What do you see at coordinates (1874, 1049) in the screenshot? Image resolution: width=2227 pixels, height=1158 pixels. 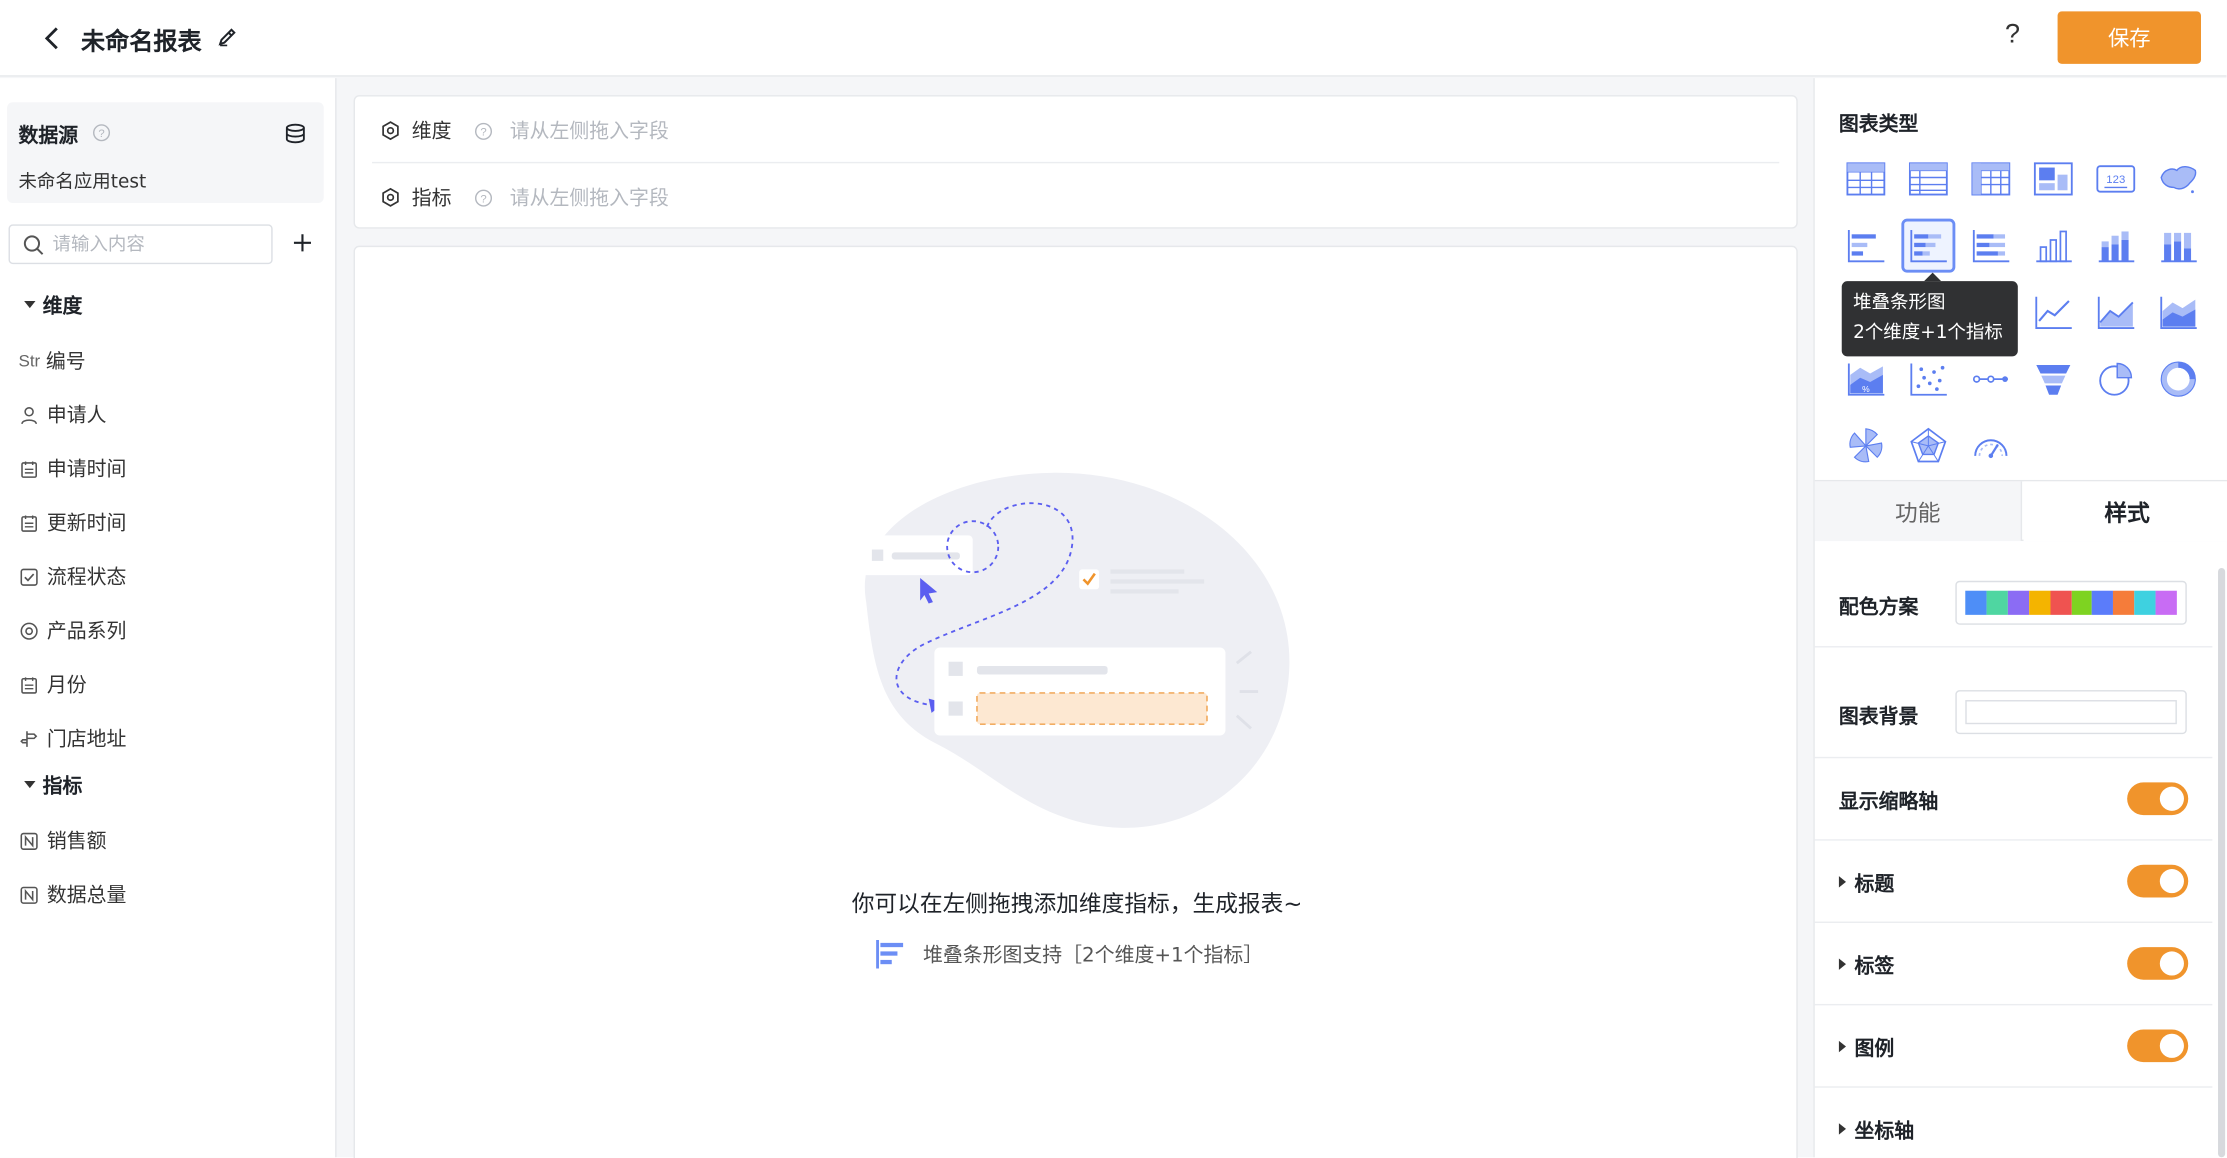 I see `legend-section-label: 图例` at bounding box center [1874, 1049].